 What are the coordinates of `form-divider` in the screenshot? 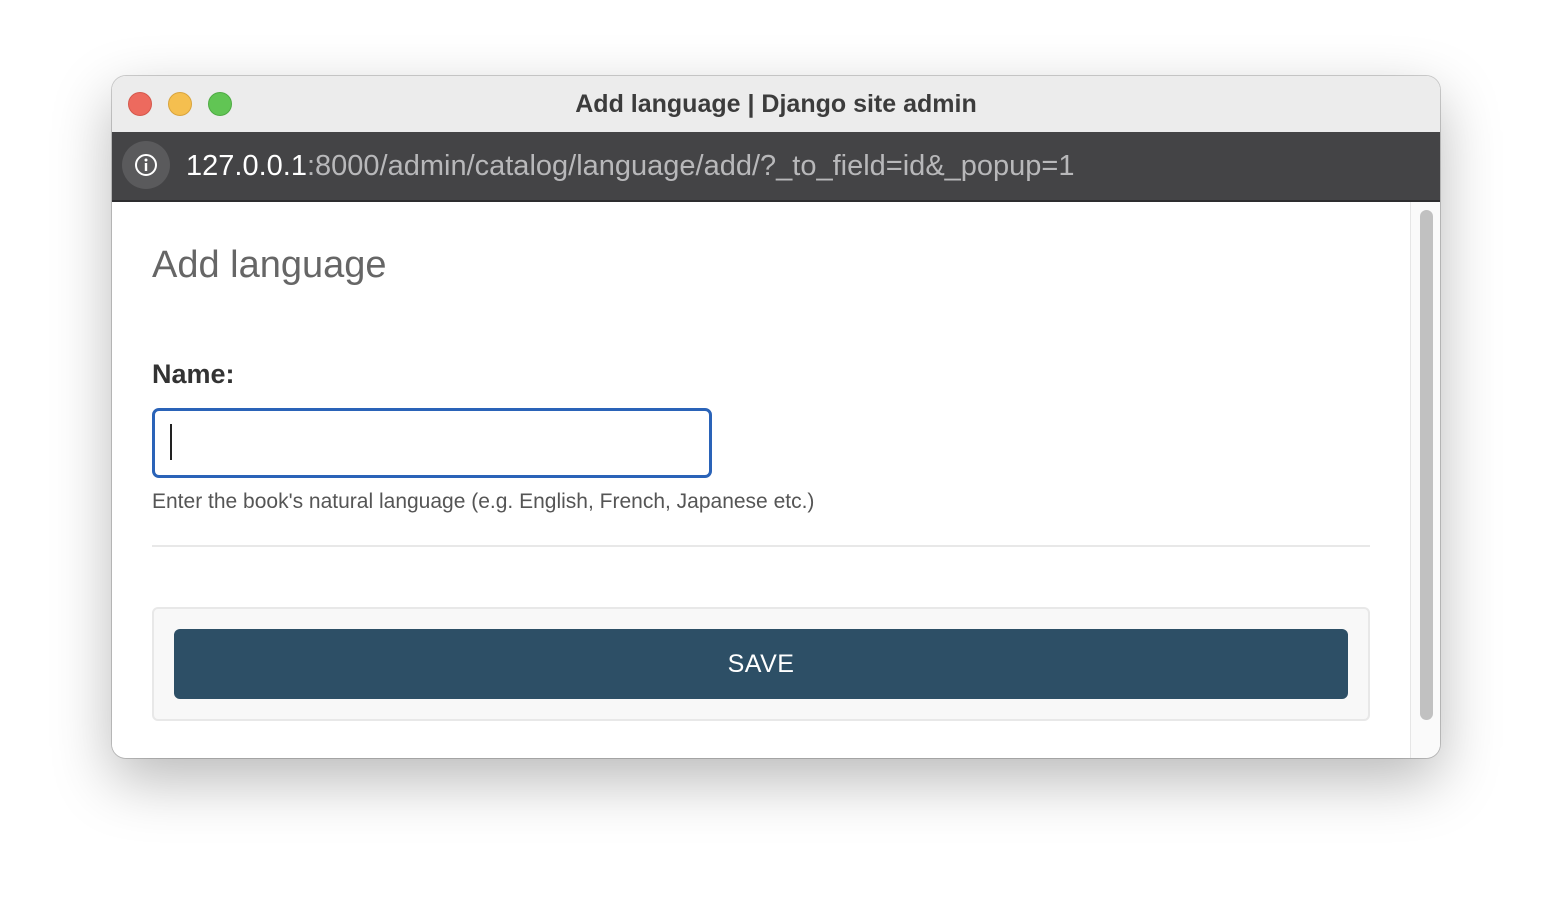 It's located at (761, 546).